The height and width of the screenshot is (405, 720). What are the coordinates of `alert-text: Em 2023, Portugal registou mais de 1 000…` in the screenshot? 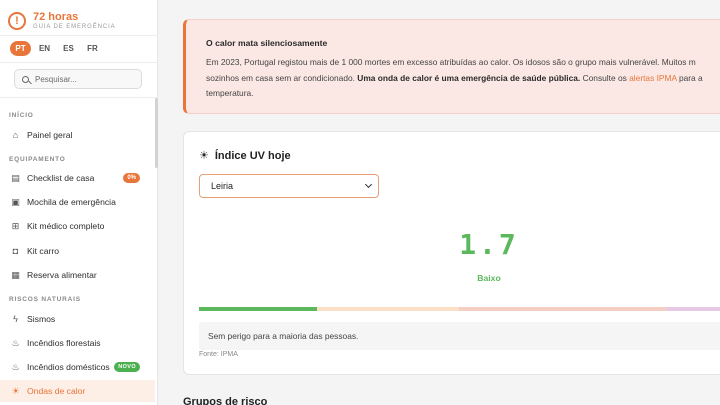 It's located at (451, 62).